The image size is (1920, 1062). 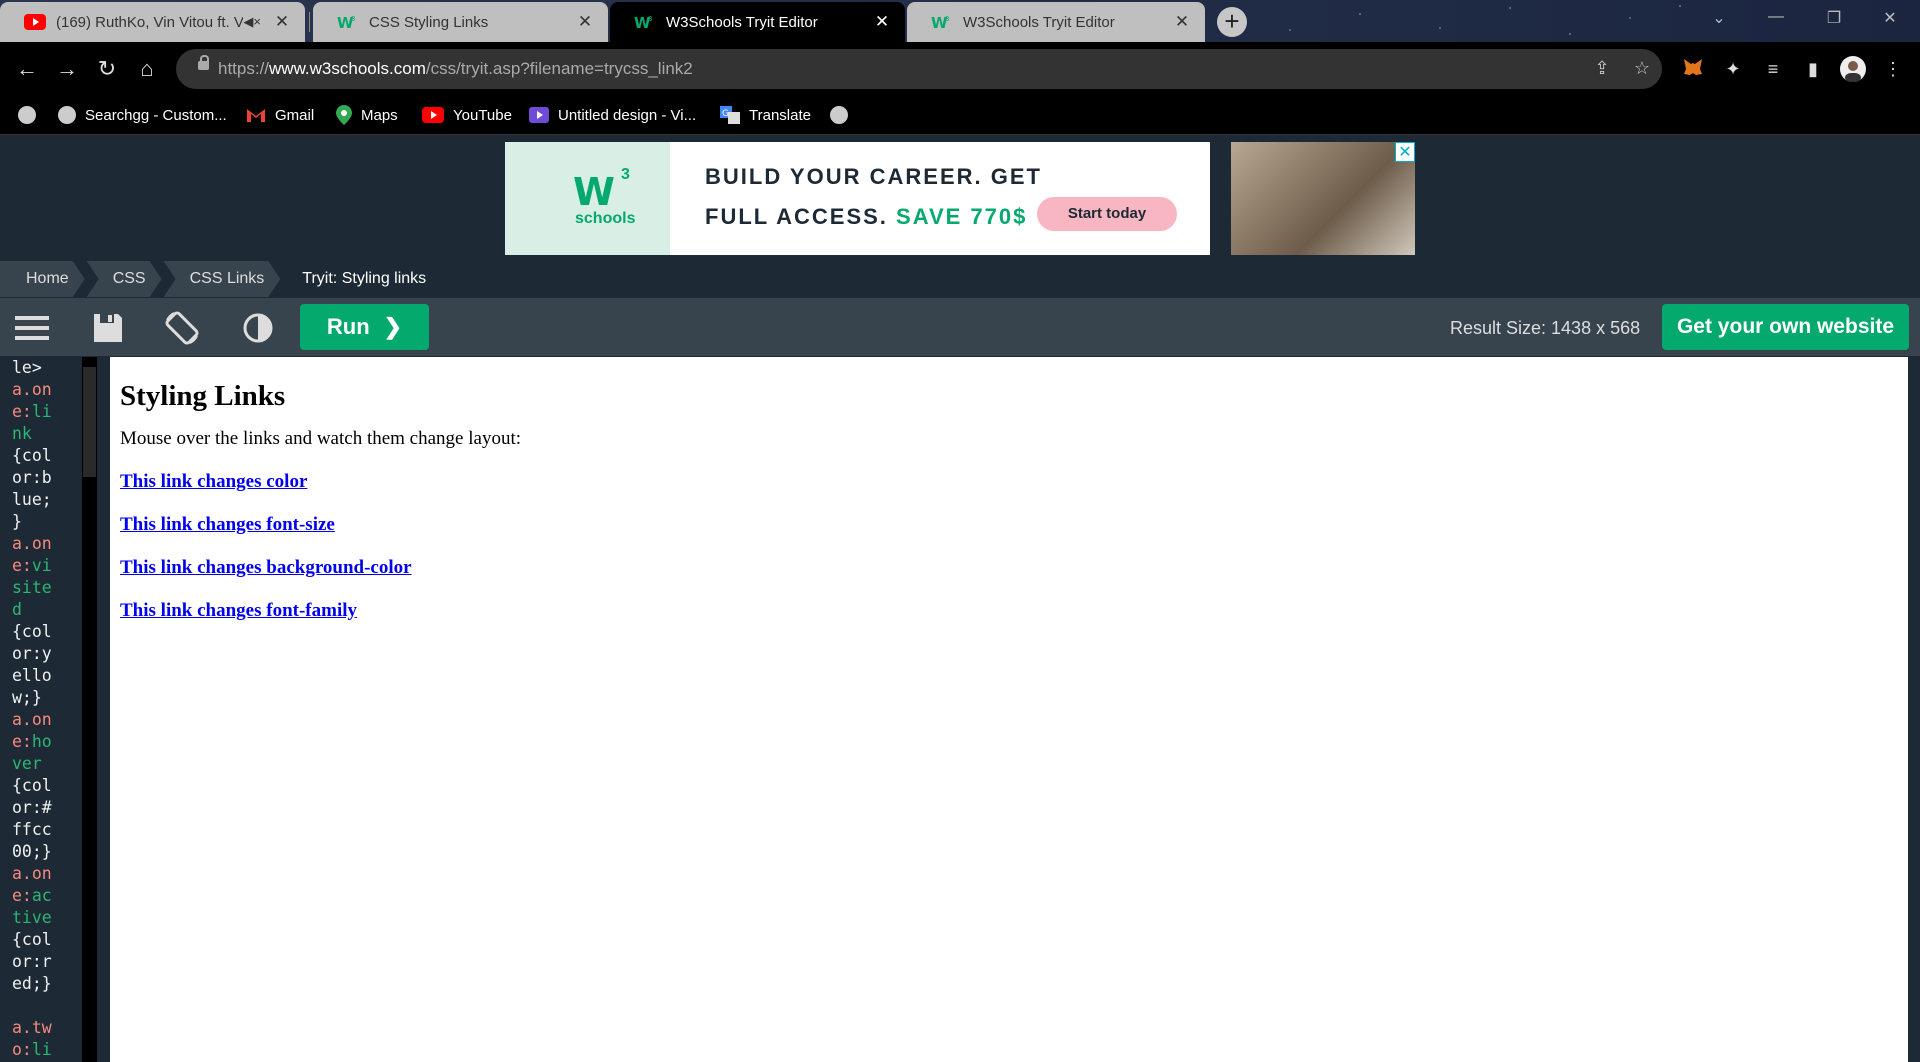 I want to click on start-today-button: Start today, so click(x=1107, y=214).